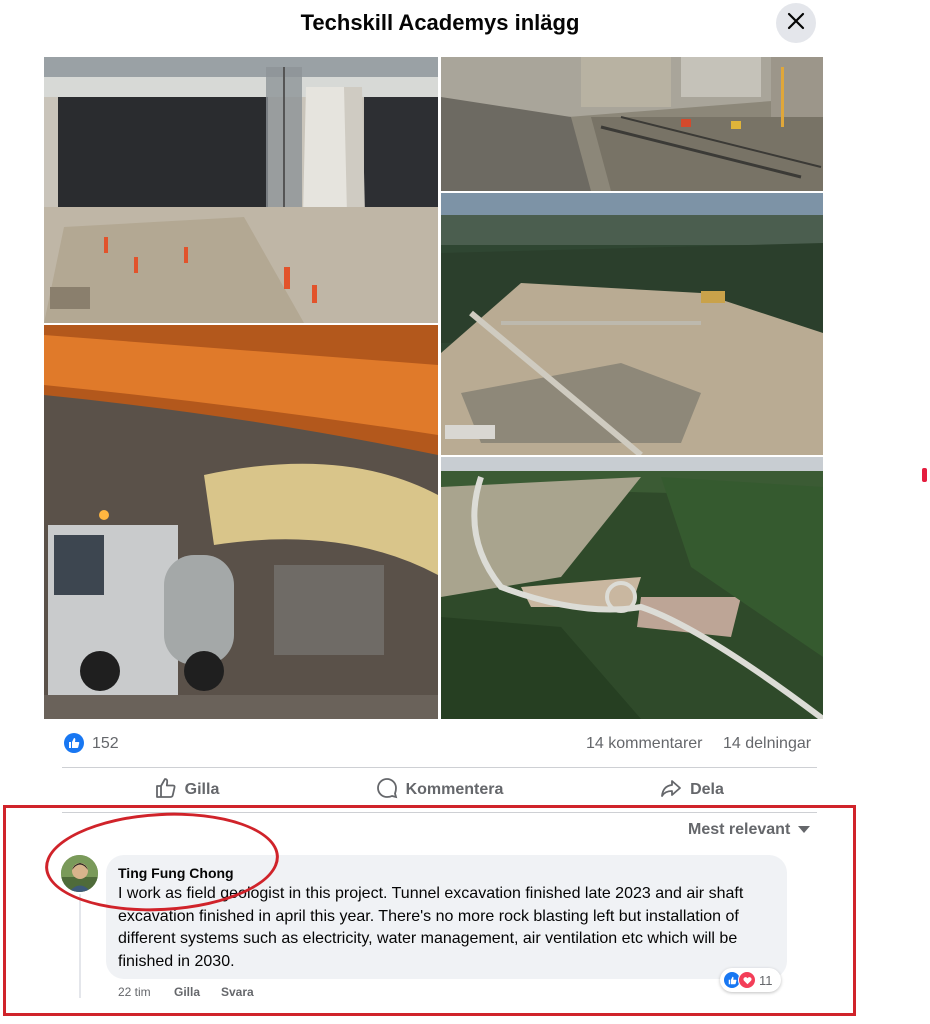 This screenshot has height=1024, width=930. I want to click on thread-line, so click(80, 946).